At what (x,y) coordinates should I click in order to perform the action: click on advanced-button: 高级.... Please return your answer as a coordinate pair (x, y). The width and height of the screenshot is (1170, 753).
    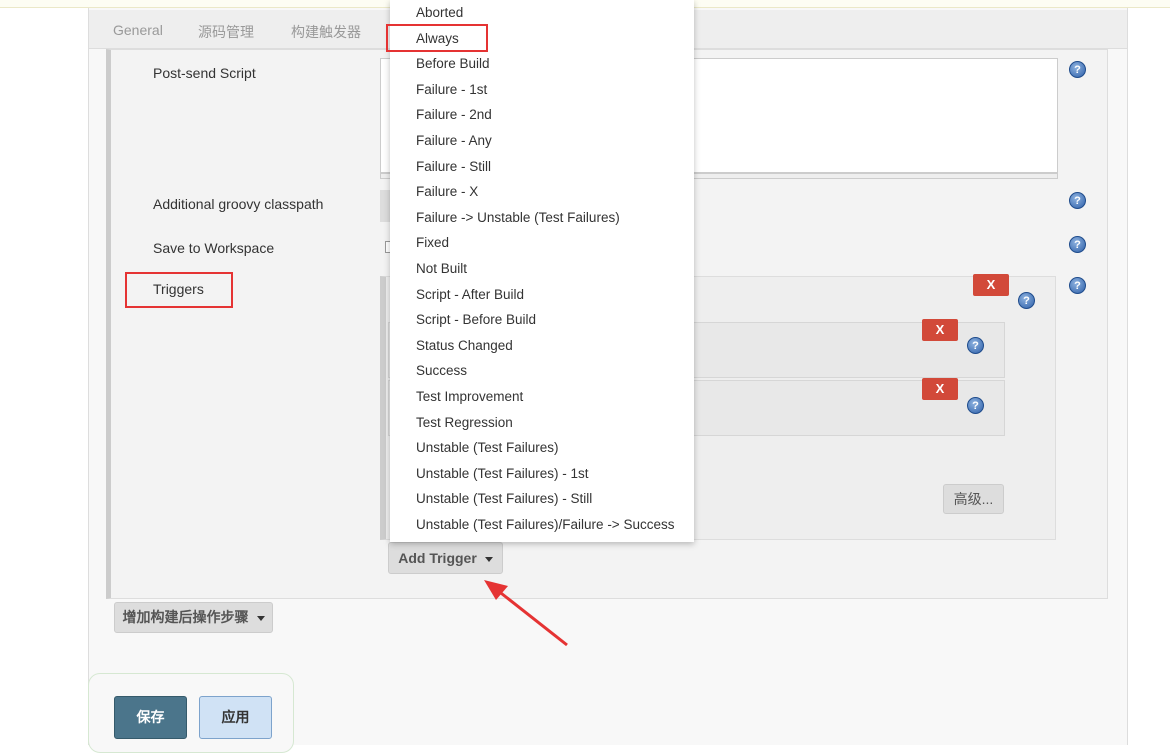
    Looking at the image, I should click on (973, 499).